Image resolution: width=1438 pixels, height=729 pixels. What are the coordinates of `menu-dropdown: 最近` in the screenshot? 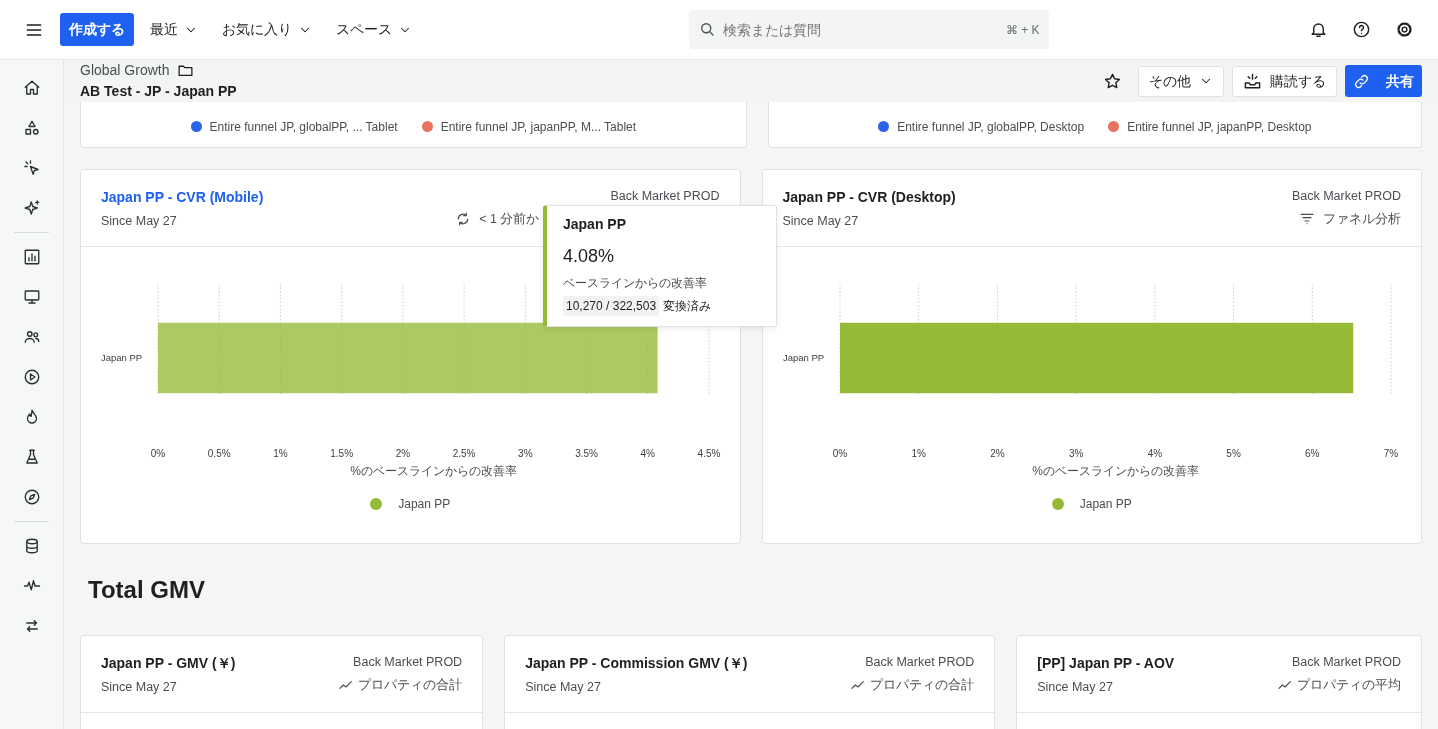 It's located at (174, 29).